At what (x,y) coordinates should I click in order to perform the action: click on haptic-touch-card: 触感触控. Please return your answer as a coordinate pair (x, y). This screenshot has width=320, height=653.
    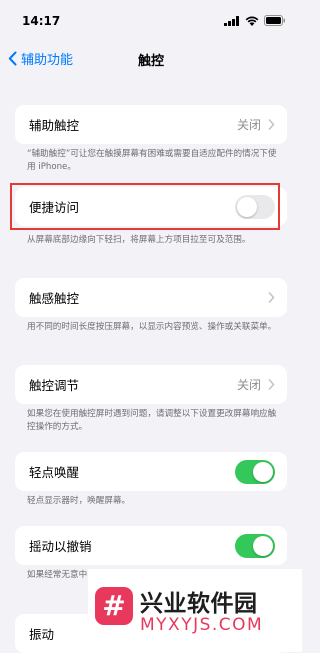
    Looking at the image, I should click on (151, 297).